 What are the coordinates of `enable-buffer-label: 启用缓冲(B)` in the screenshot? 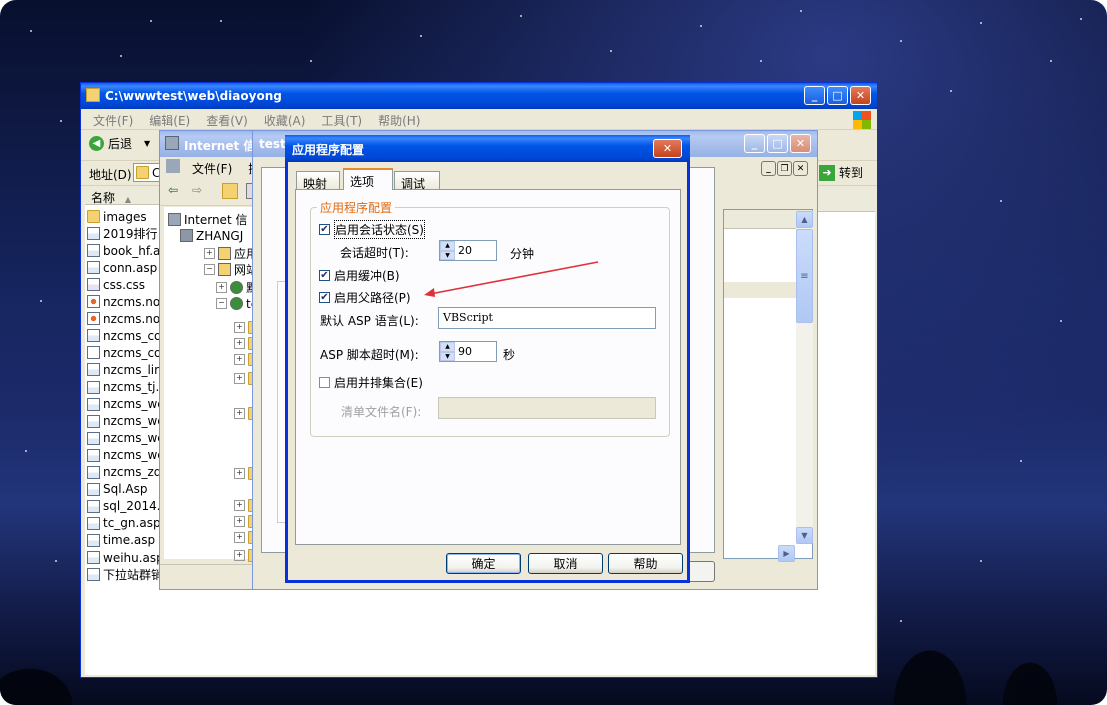 It's located at (367, 276).